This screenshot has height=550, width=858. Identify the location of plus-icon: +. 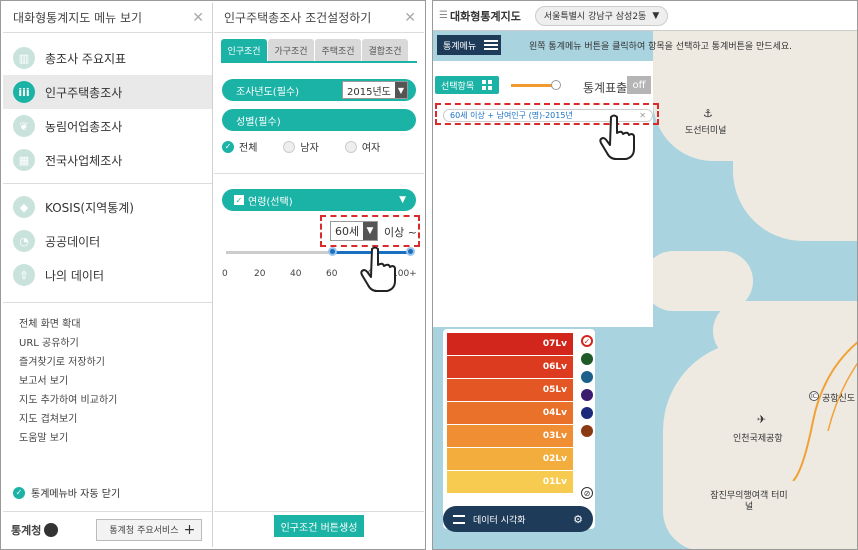
(189, 529).